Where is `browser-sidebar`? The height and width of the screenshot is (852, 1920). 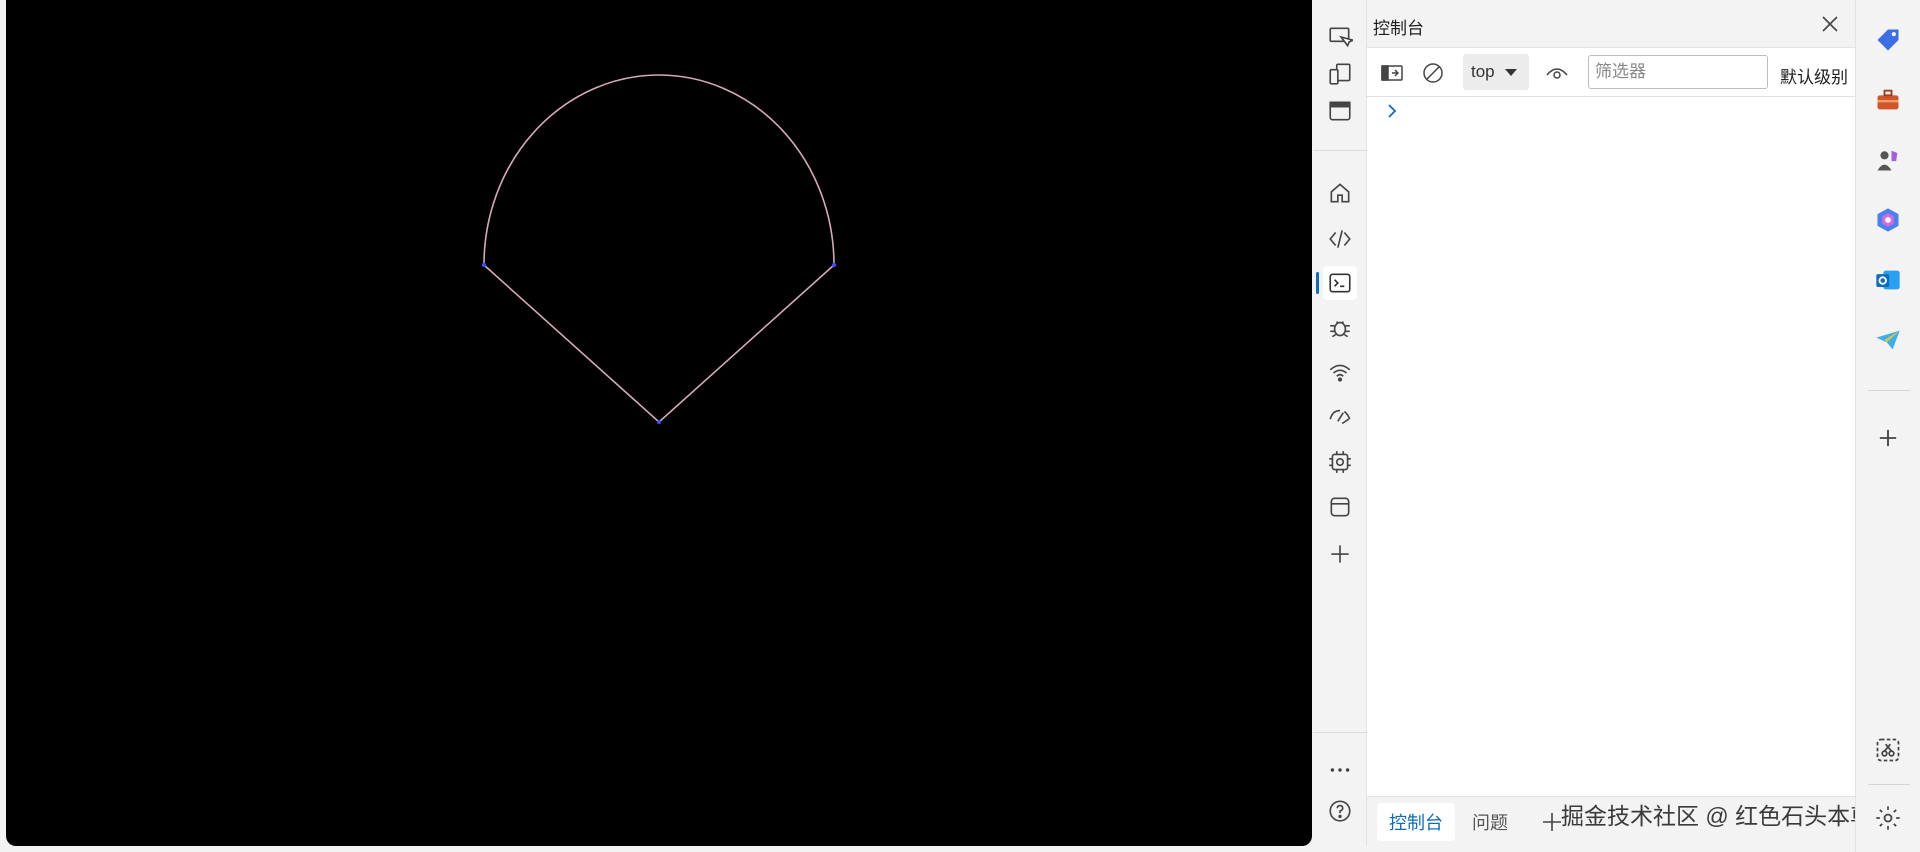 browser-sidebar is located at coordinates (1887, 426).